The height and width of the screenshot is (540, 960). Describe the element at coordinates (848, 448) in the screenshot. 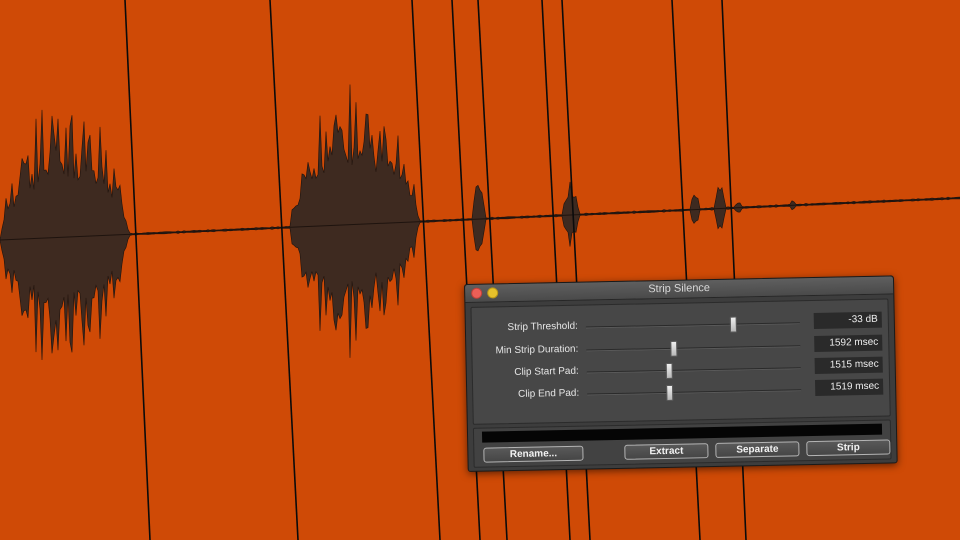

I see `strip-button: Strip` at that location.